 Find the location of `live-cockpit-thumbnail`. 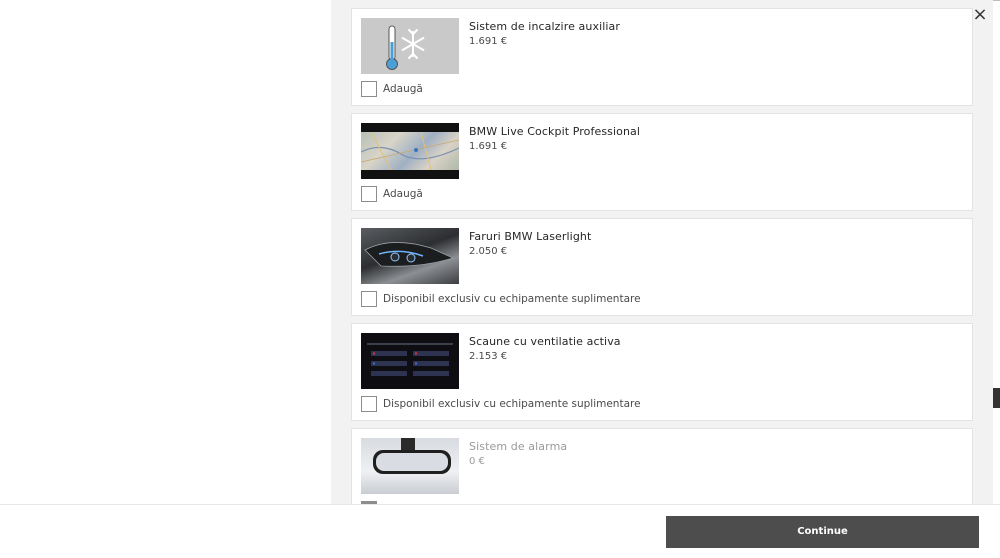

live-cockpit-thumbnail is located at coordinates (410, 151).